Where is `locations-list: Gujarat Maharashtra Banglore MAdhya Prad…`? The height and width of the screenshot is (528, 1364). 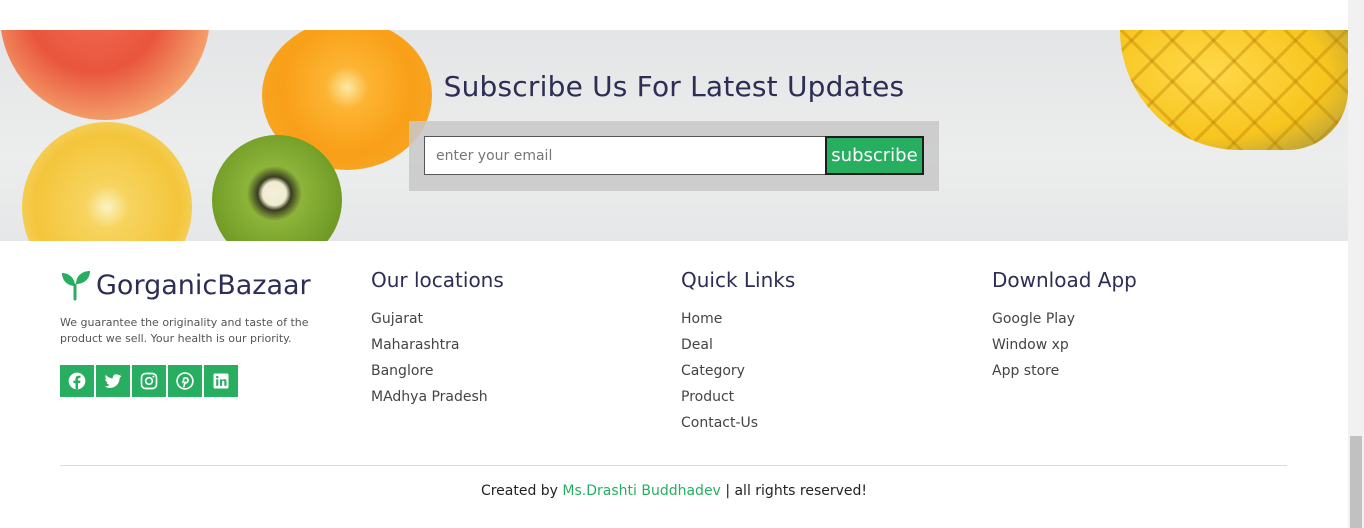 locations-list: Gujarat Maharashtra Banglore MAdhya Prad… is located at coordinates (437, 358).